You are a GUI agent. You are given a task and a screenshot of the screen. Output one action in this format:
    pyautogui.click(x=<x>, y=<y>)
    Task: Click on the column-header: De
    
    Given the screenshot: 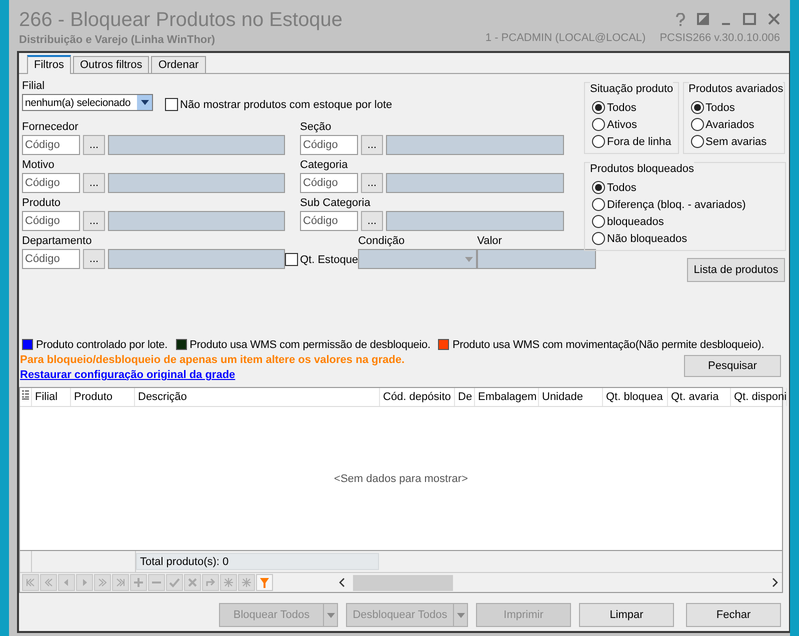 What is the action you would take?
    pyautogui.click(x=465, y=397)
    